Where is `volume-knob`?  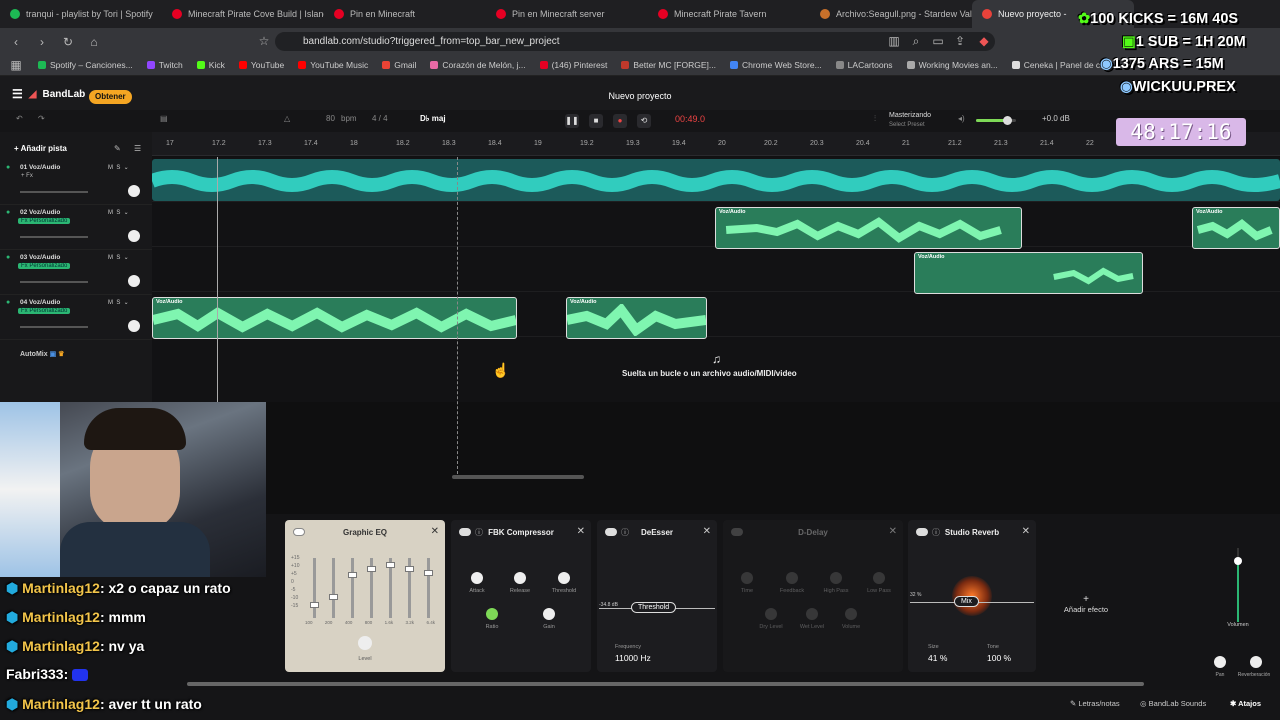
volume-knob is located at coordinates (1238, 561).